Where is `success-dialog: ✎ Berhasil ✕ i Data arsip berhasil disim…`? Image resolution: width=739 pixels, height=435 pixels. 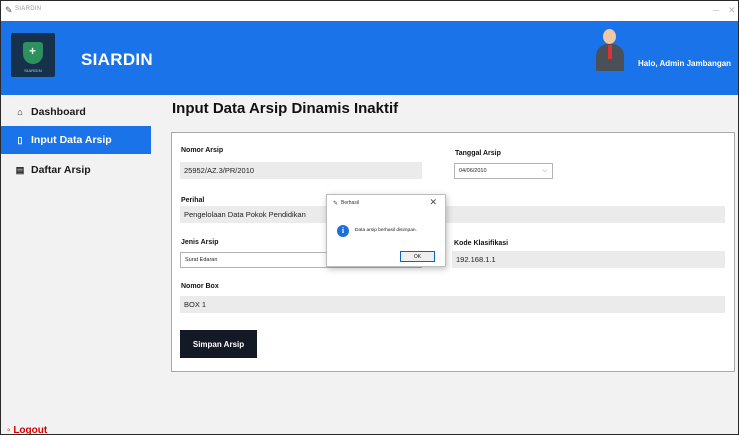 success-dialog: ✎ Berhasil ✕ i Data arsip berhasil disim… is located at coordinates (386, 230).